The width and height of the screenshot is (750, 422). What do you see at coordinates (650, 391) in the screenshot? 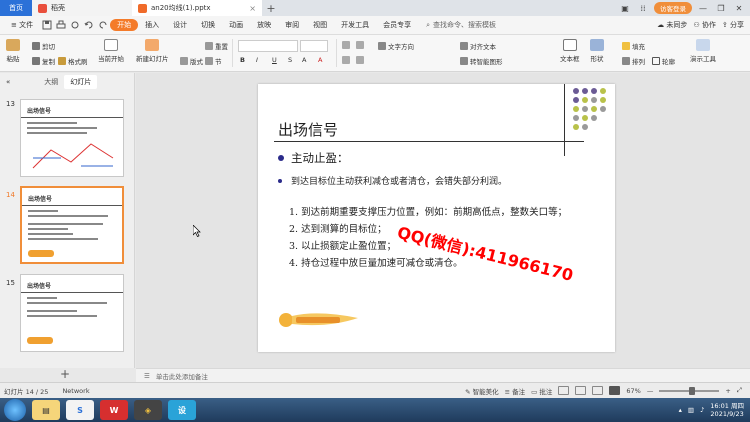
I see `zoom-out-button: —` at bounding box center [650, 391].